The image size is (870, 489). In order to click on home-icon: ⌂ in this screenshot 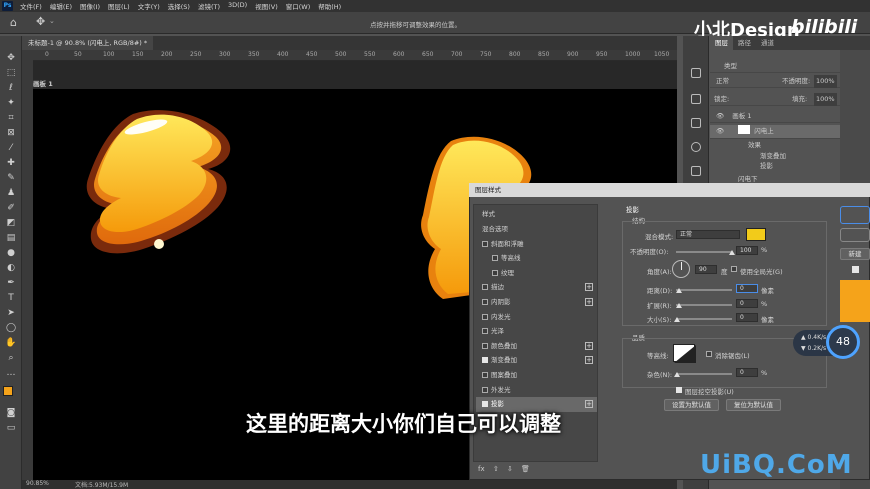, I will do `click(13, 22)`.